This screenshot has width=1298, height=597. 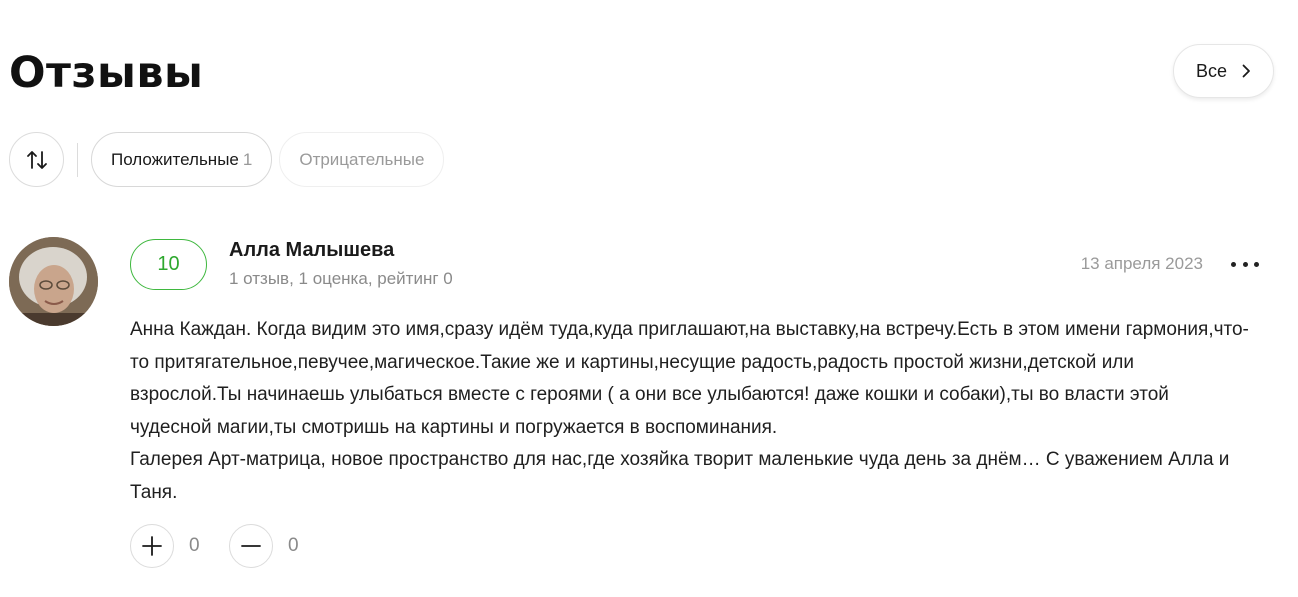 I want to click on all-reviews-label: Все, so click(x=1211, y=70).